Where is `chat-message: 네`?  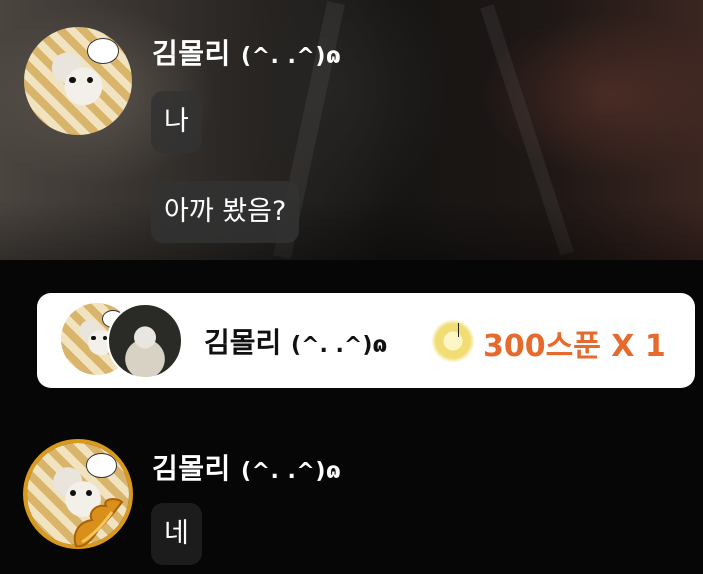
chat-message: 네 is located at coordinates (176, 534).